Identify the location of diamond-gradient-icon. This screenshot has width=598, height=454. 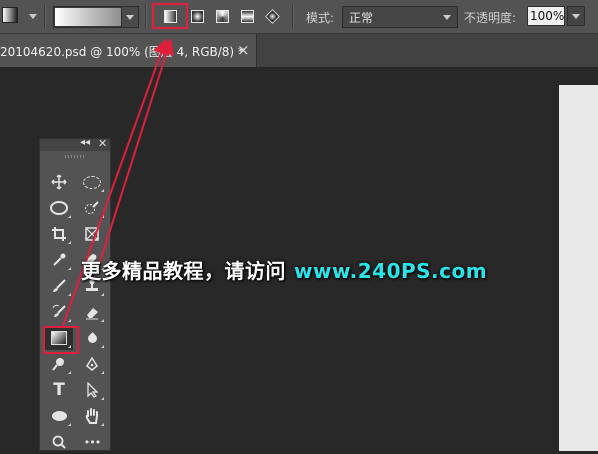
(272, 16).